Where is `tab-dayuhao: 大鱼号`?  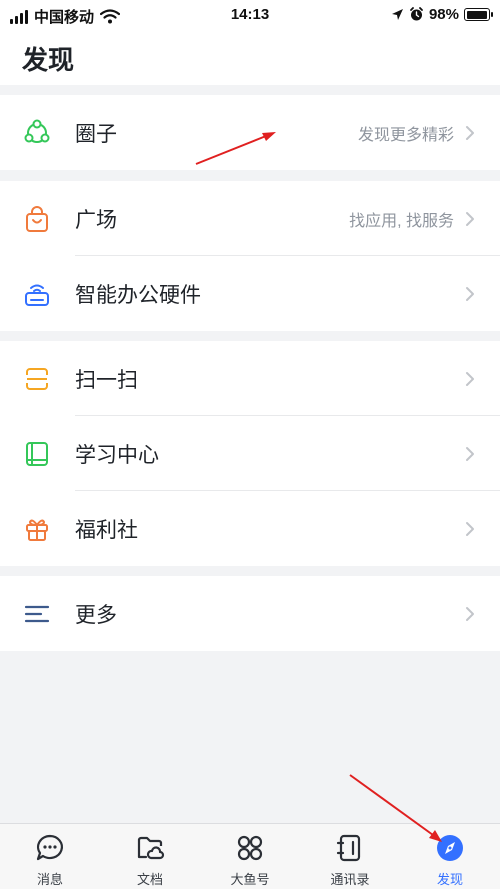
tab-dayuhao: 大鱼号 is located at coordinates (250, 856).